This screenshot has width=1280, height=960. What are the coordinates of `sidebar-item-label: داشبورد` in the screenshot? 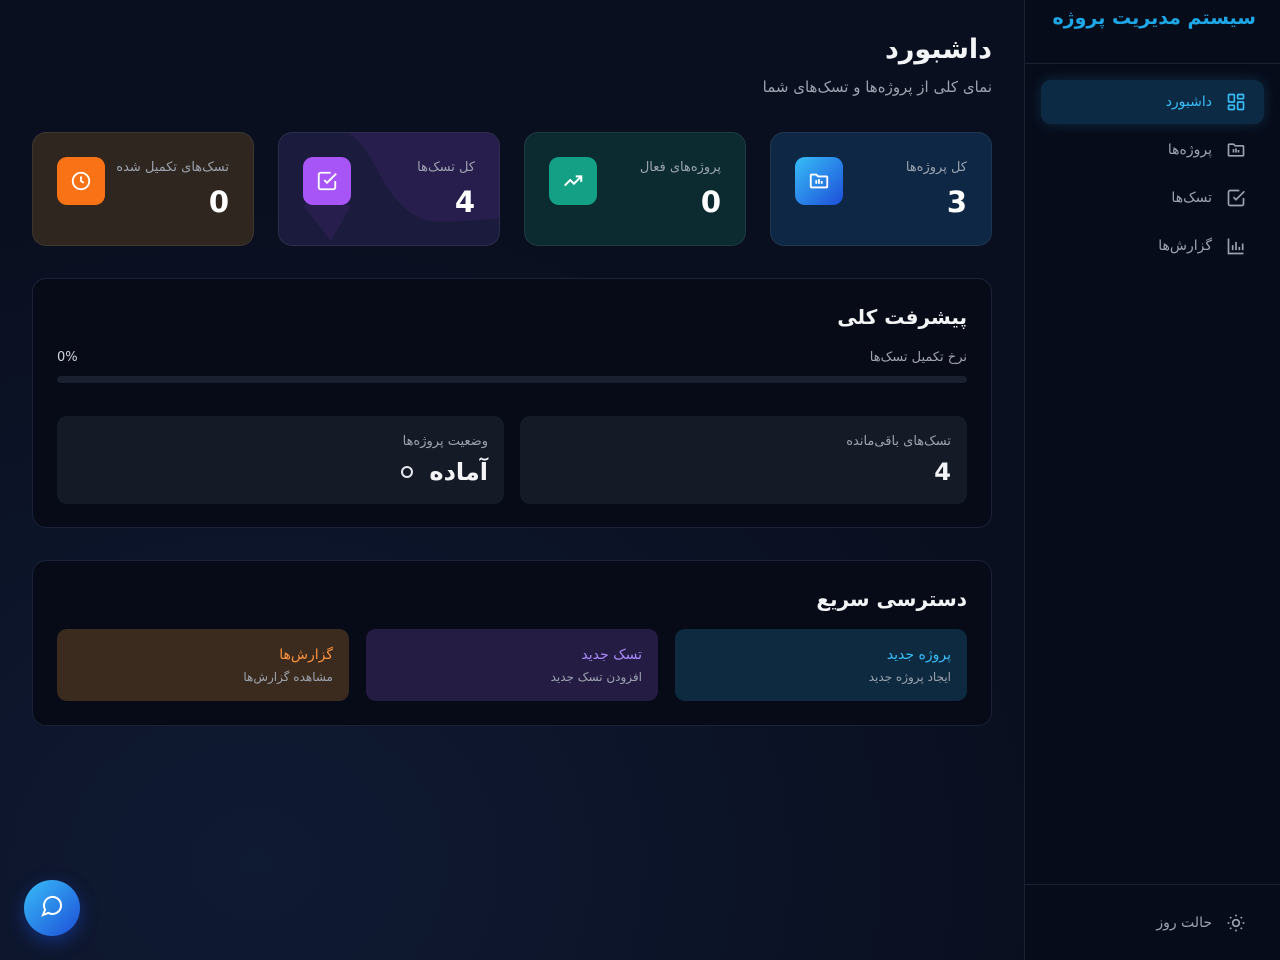 It's located at (1188, 102).